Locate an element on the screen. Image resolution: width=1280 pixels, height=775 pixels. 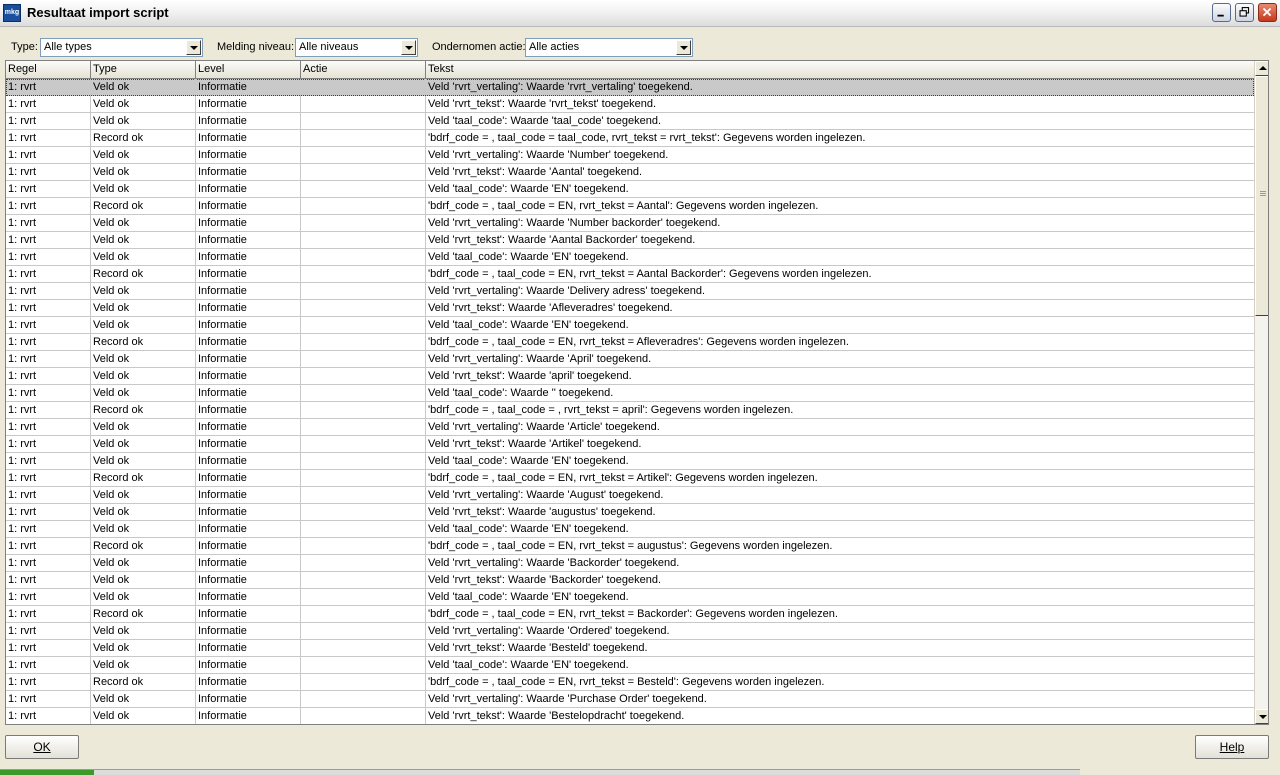
actie-filter-select: Alle acties is located at coordinates (609, 47).